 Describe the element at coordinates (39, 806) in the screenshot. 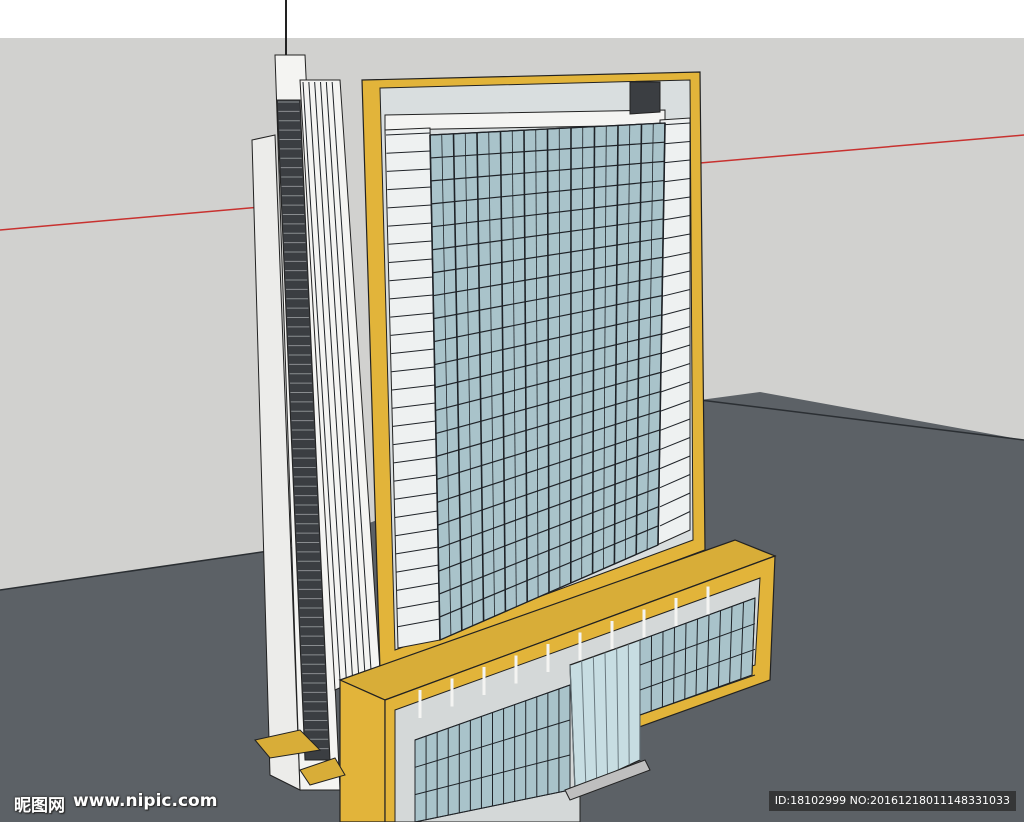

I see `watermark-brand: 昵图网` at that location.